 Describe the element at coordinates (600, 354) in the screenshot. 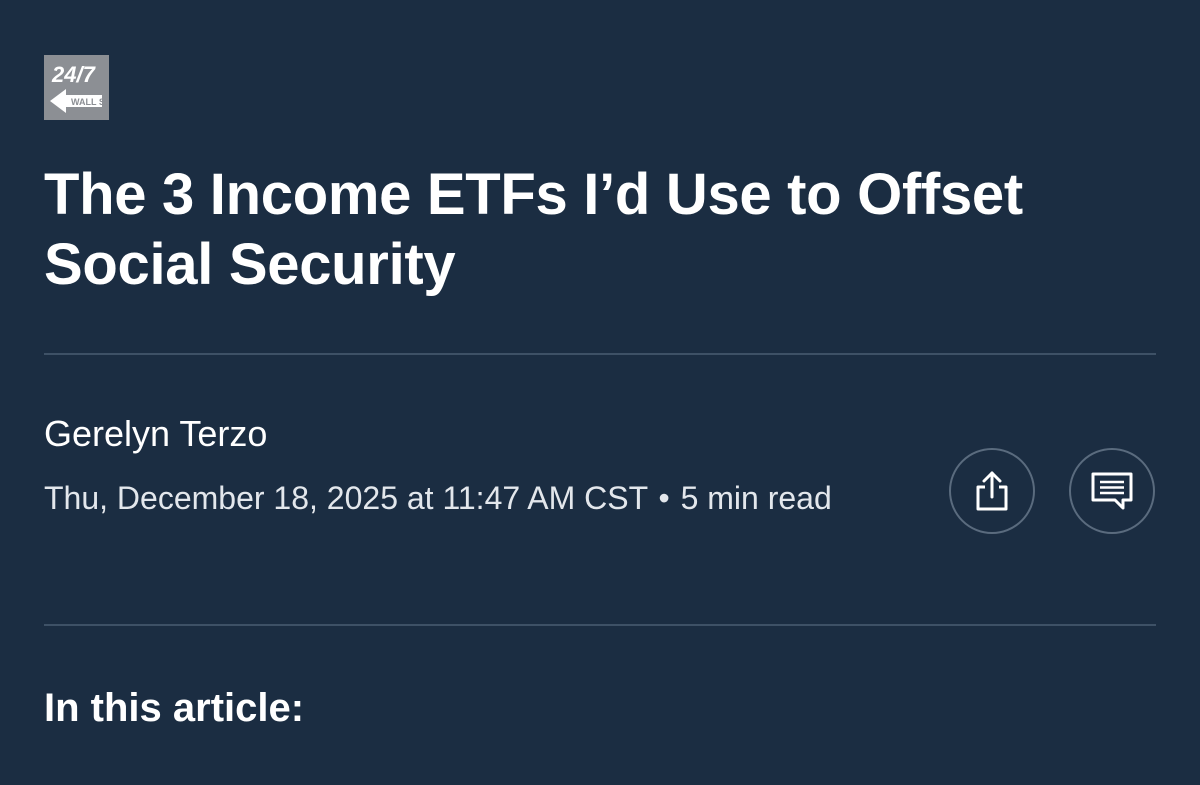

I see `header-divider` at that location.